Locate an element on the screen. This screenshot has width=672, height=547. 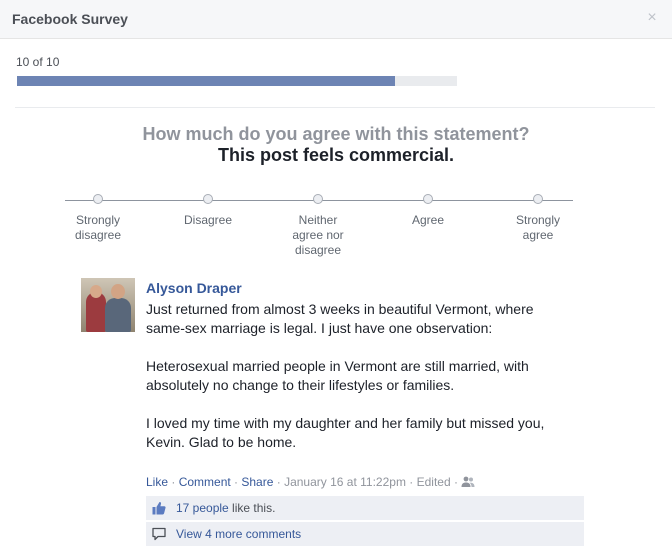
scale-option-label: Disagree is located at coordinates (208, 220).